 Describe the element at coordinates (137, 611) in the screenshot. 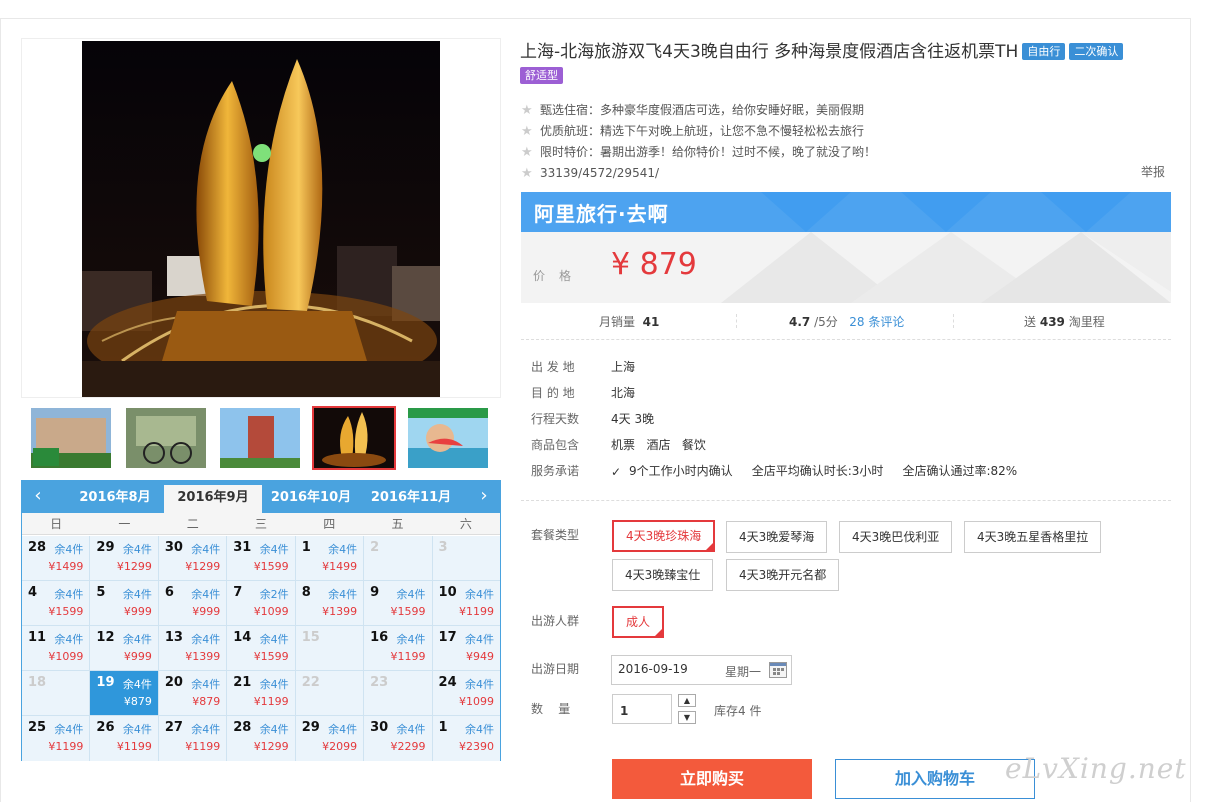

I see `day-price: ¥999` at that location.